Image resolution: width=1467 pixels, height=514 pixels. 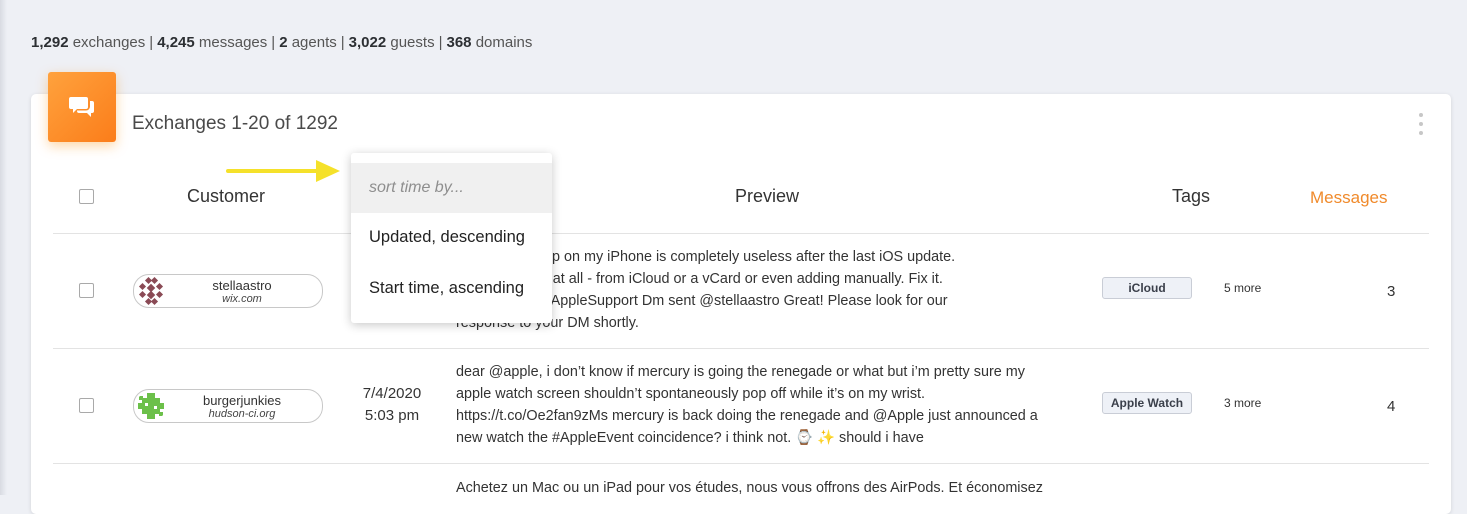 What do you see at coordinates (741, 233) in the screenshot?
I see `header-divider` at bounding box center [741, 233].